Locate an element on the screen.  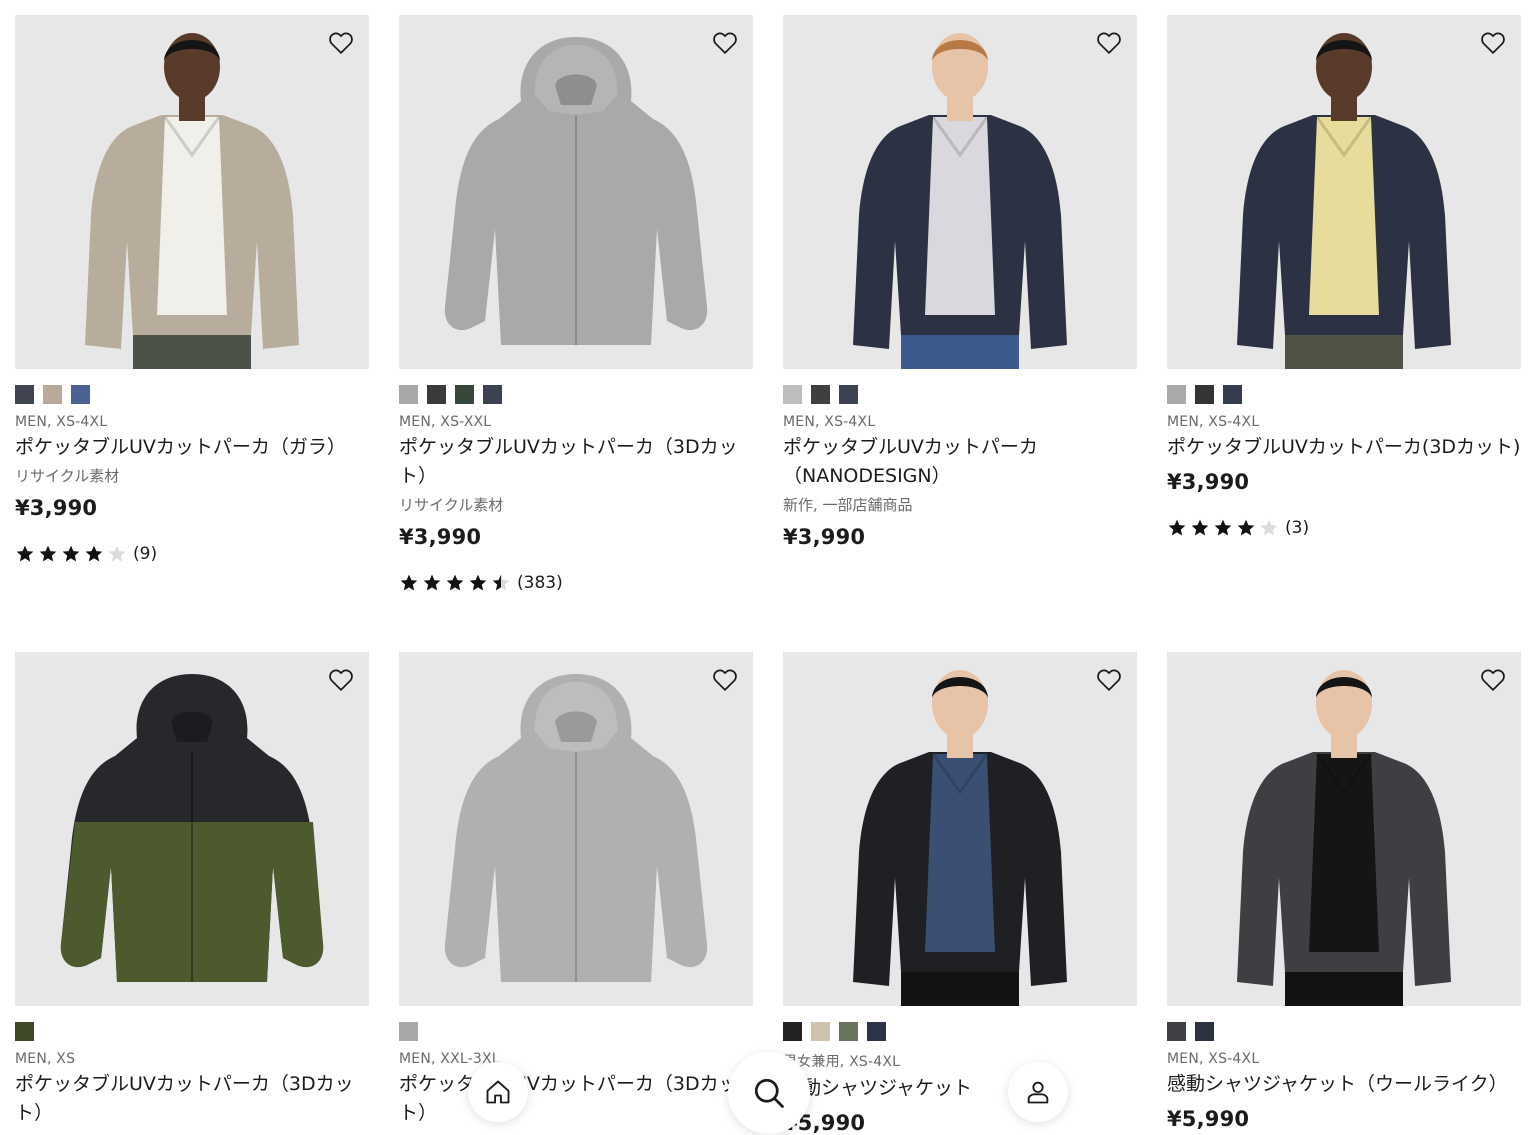
product-price: ¥3,990 is located at coordinates (440, 537).